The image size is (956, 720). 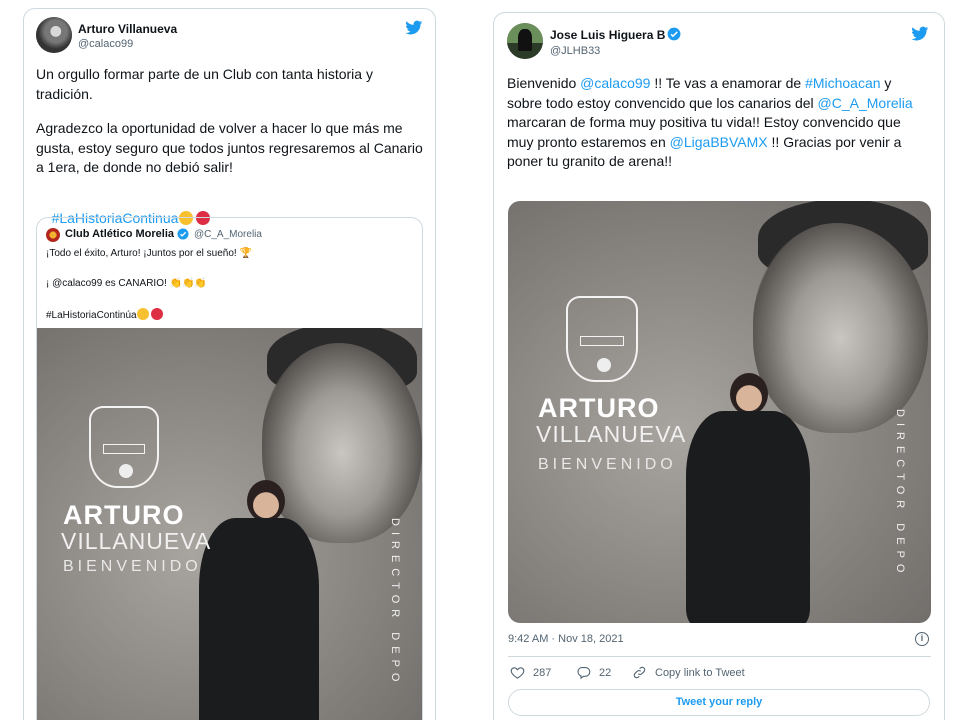 What do you see at coordinates (91, 315) in the screenshot?
I see `quoted-hashtag: #LaHistoriaContinúa` at bounding box center [91, 315].